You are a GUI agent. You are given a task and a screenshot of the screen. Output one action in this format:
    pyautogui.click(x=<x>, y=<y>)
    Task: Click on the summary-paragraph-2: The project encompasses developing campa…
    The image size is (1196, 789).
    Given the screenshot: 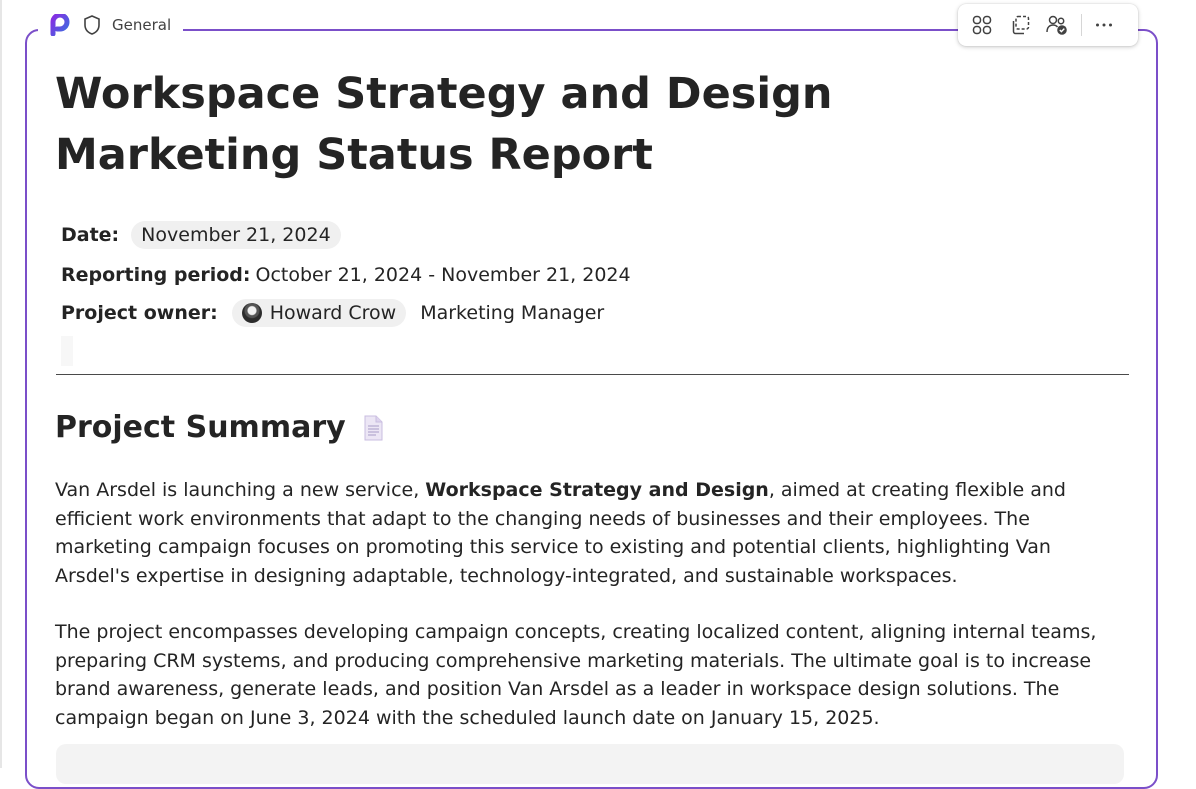 What is the action you would take?
    pyautogui.click(x=592, y=675)
    